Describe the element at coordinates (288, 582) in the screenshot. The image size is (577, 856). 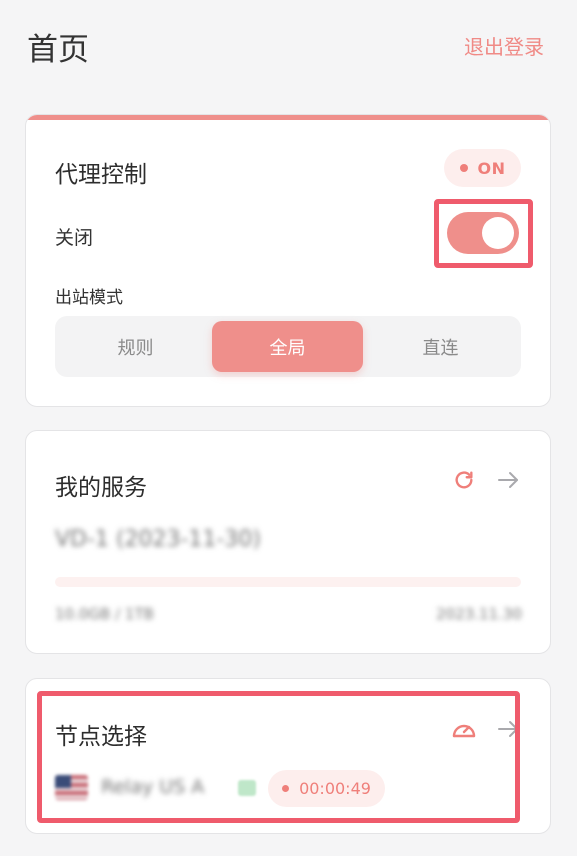
I see `usage-progress-bar` at that location.